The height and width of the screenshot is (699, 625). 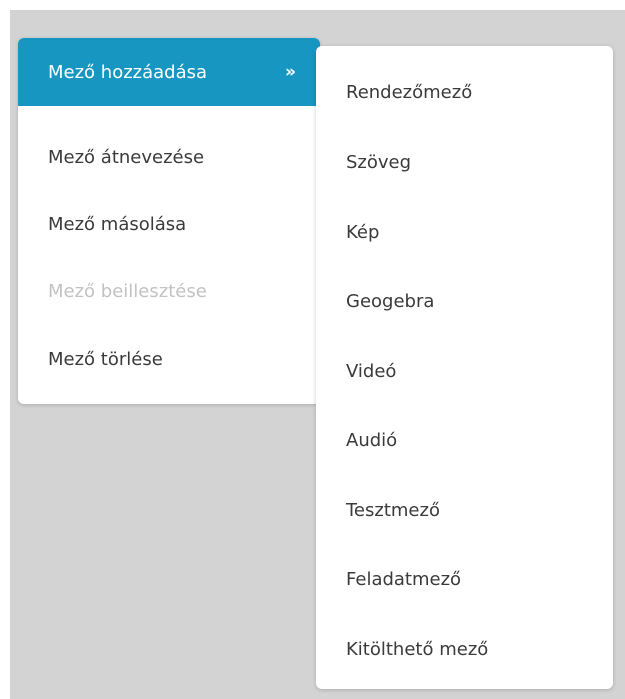 What do you see at coordinates (464, 510) in the screenshot?
I see `submenu-item-test-field: Tesztmező` at bounding box center [464, 510].